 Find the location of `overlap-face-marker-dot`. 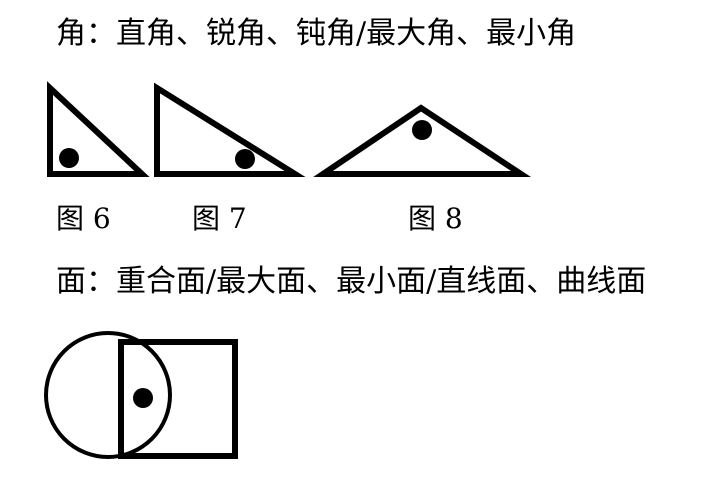

overlap-face-marker-dot is located at coordinates (143, 398).